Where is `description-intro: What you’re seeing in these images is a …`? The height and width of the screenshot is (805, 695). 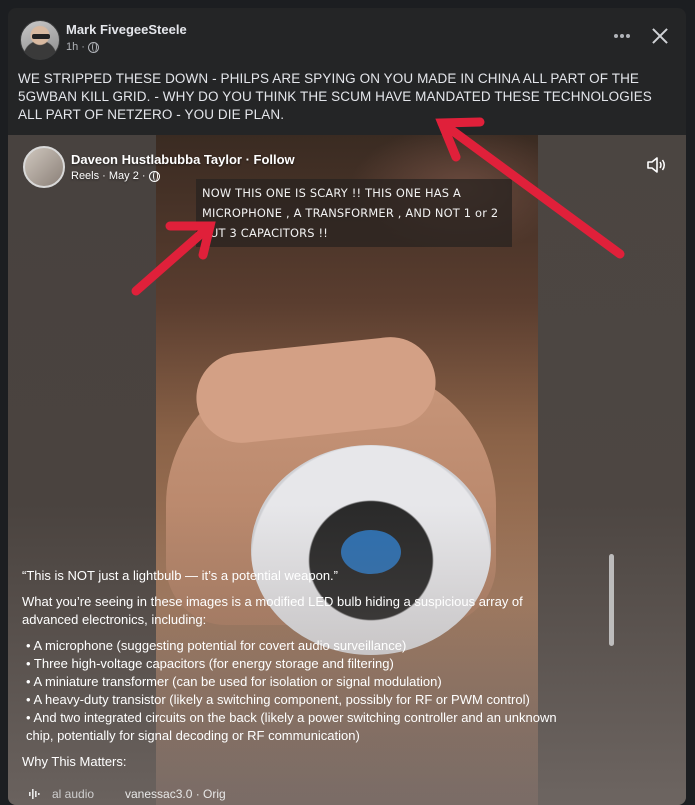
description-intro: What you’re seeing in these images is a … is located at coordinates (272, 610).